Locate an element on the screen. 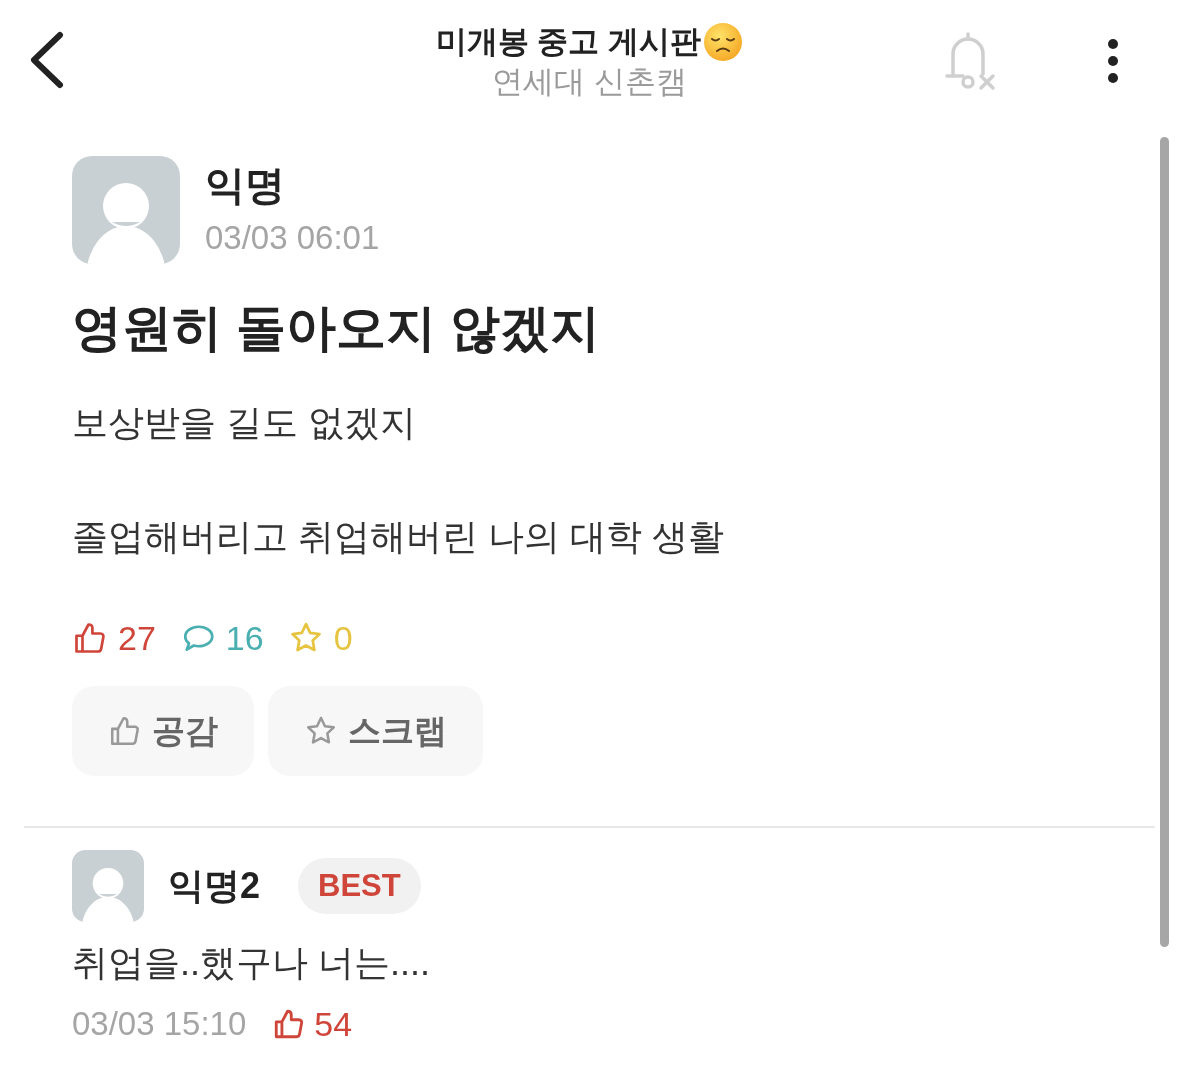 The image size is (1179, 1073). post-time: 03/03 06:01 is located at coordinates (292, 238).